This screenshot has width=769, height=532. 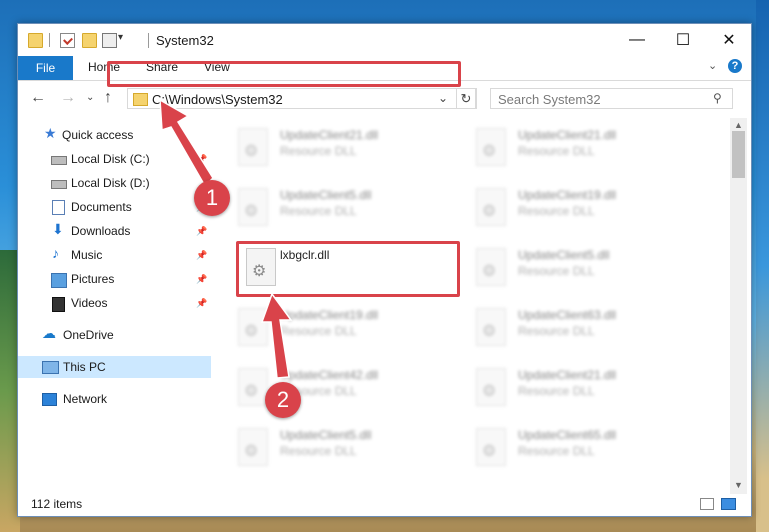 I want to click on sidebar-item-downloads: ⬇ Downloads 📌, so click(x=114, y=231).